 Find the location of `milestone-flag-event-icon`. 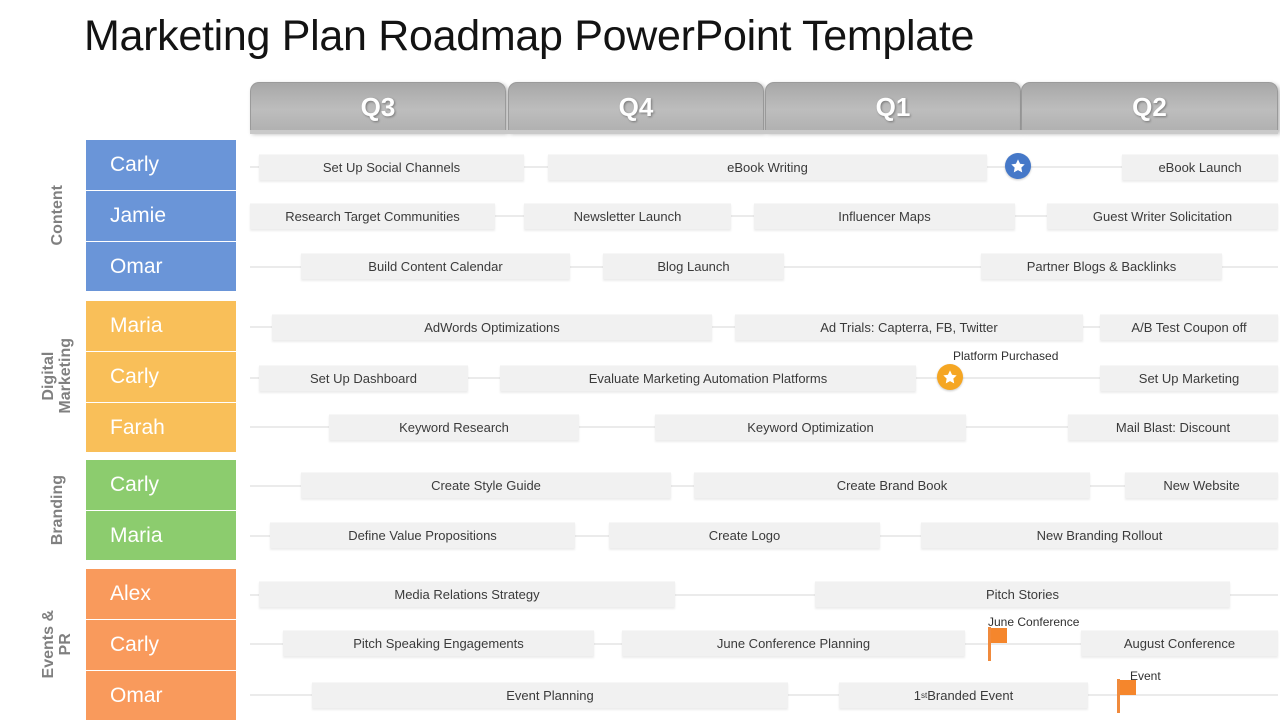

milestone-flag-event-icon is located at coordinates (1128, 696).